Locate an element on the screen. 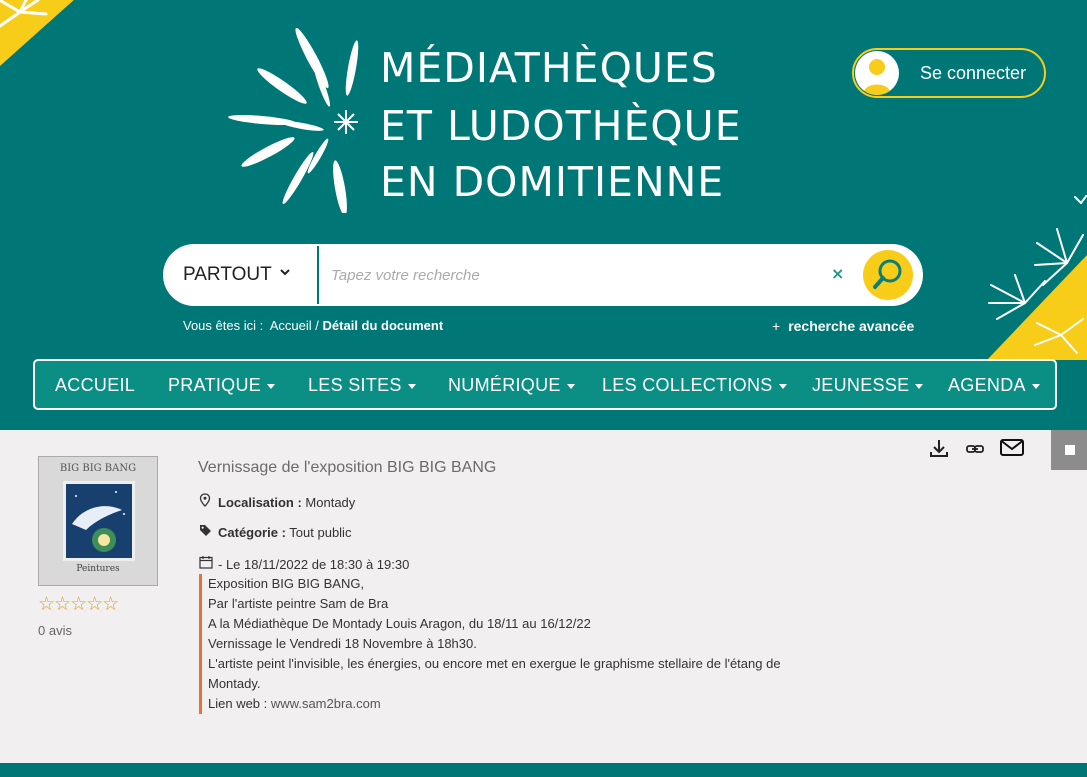 This screenshot has width=1087, height=777. chevron-down-icon is located at coordinates (285, 273).